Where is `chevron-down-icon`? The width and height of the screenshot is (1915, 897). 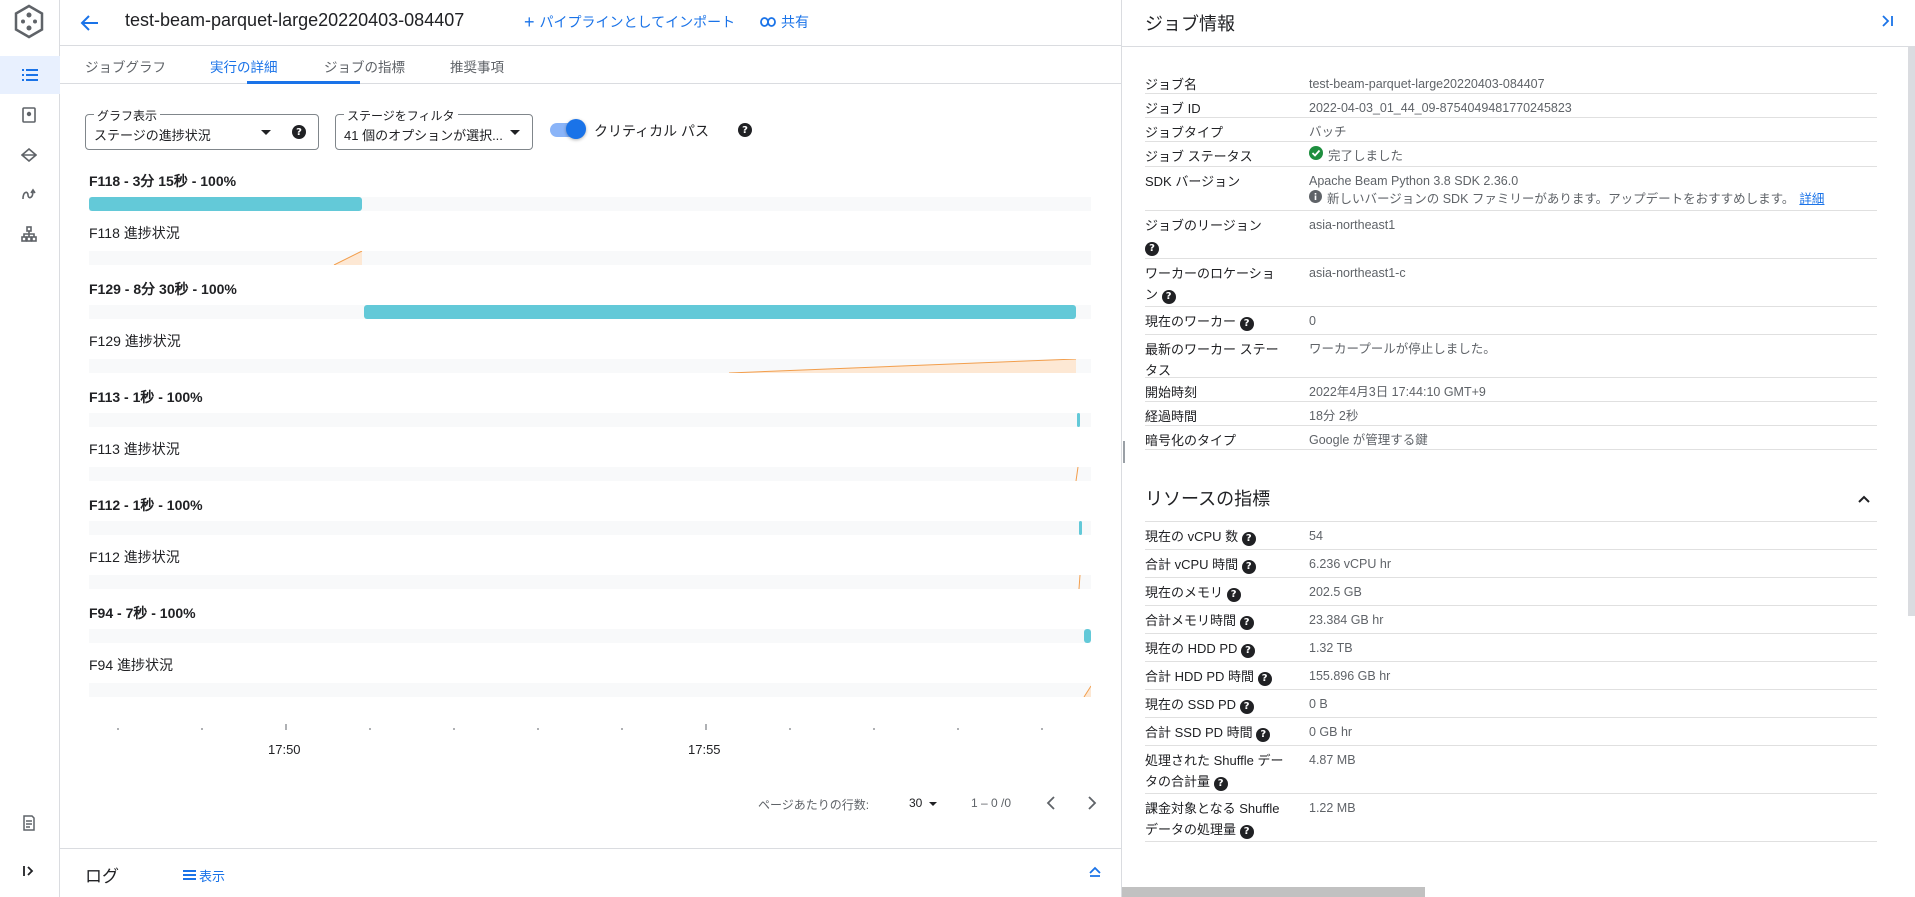 chevron-down-icon is located at coordinates (266, 132).